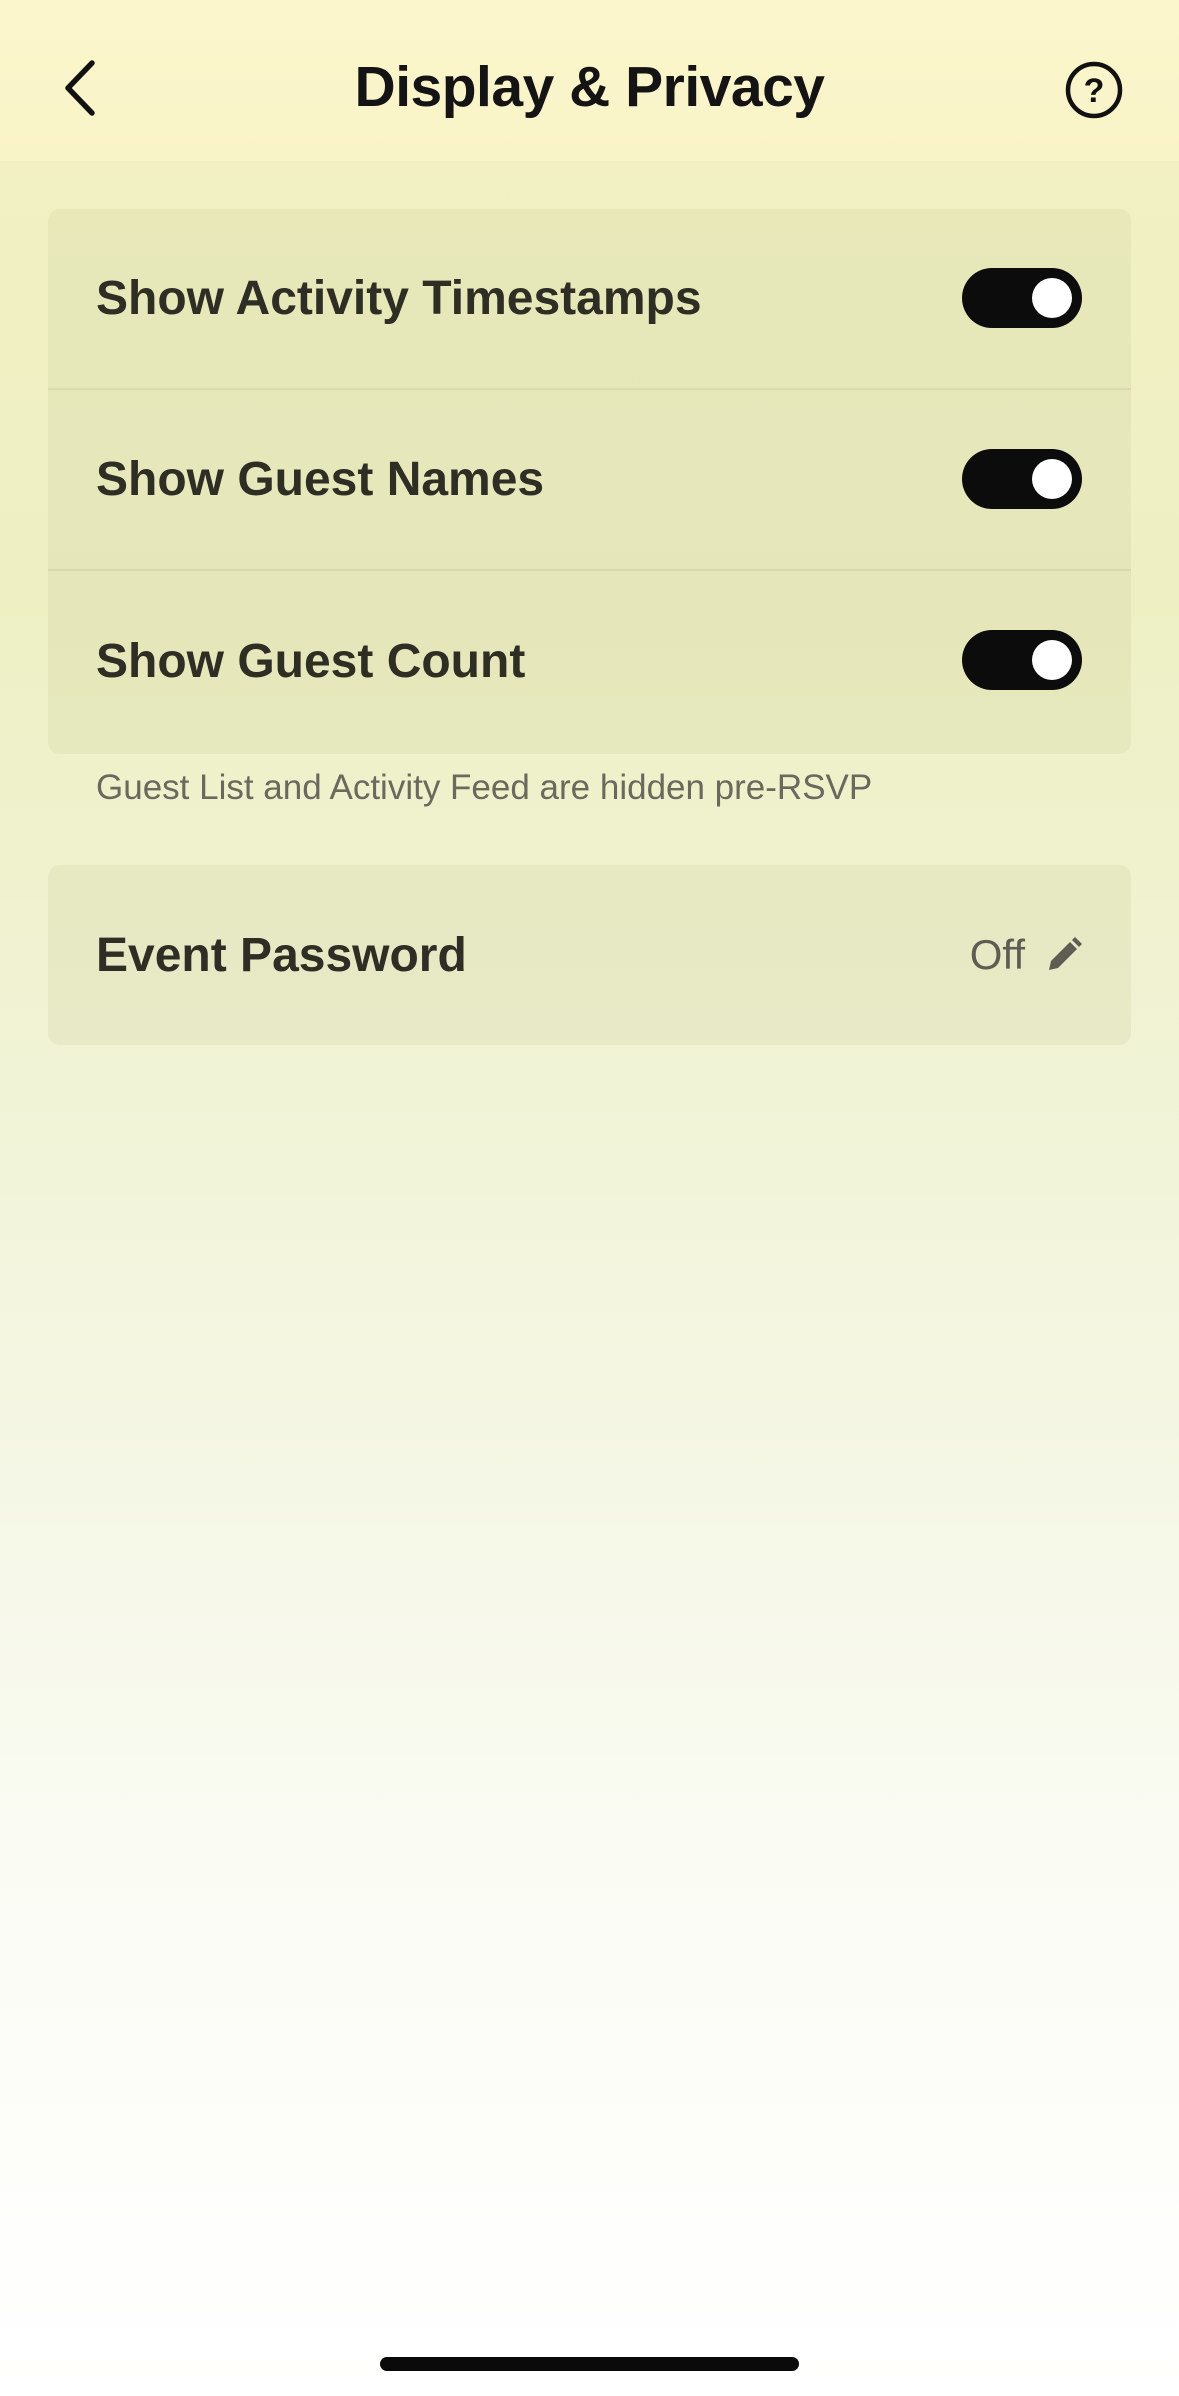 The height and width of the screenshot is (2396, 1179). Describe the element at coordinates (589, 87) in the screenshot. I see `page-title: Display & Privacy` at that location.